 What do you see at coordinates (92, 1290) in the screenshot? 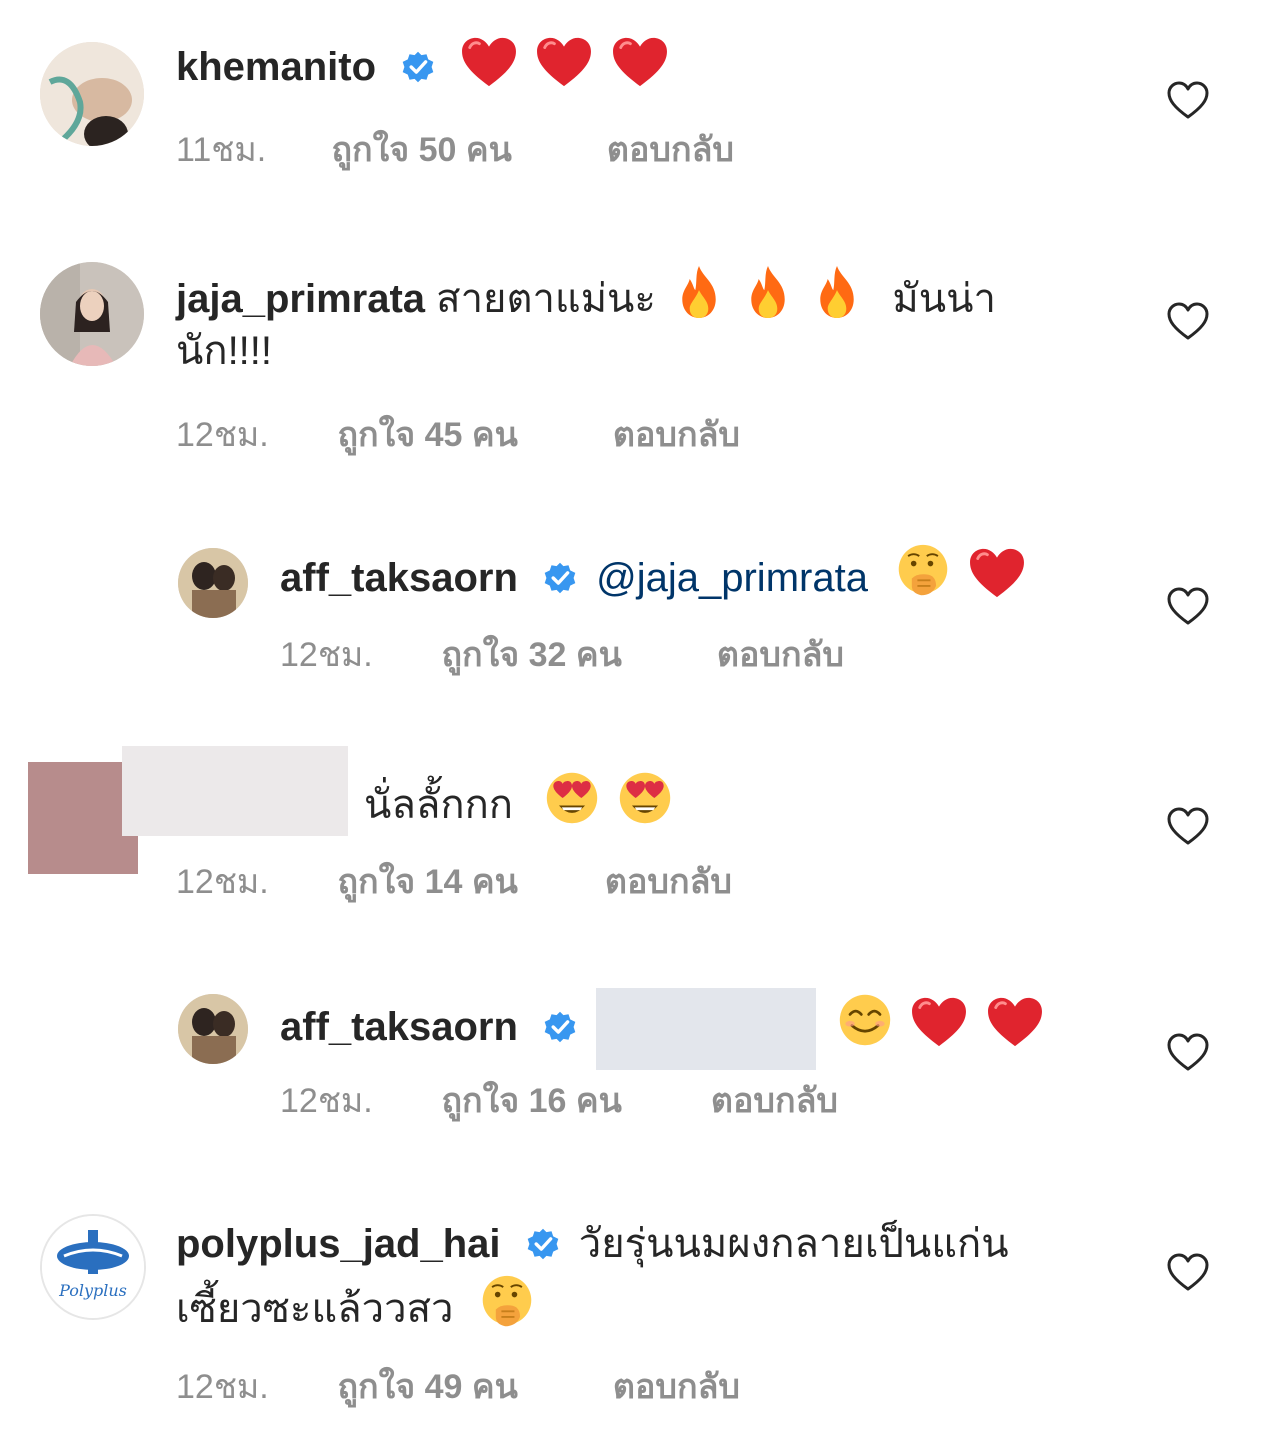
I see `polyplus-logo-text: Polyplus` at bounding box center [92, 1290].